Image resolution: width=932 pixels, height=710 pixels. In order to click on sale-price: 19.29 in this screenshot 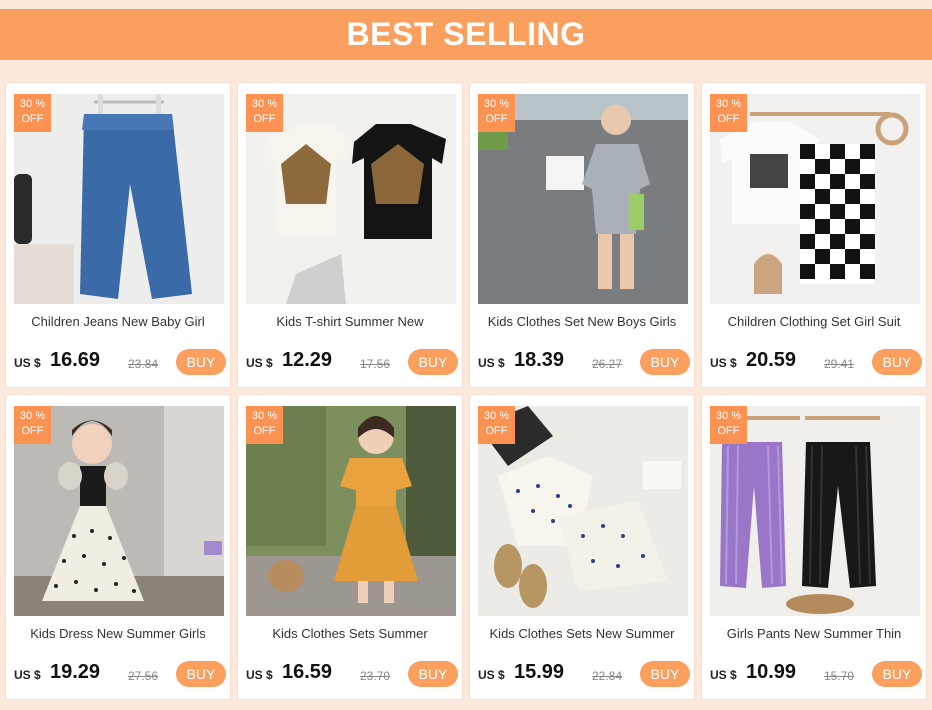, I will do `click(75, 672)`.